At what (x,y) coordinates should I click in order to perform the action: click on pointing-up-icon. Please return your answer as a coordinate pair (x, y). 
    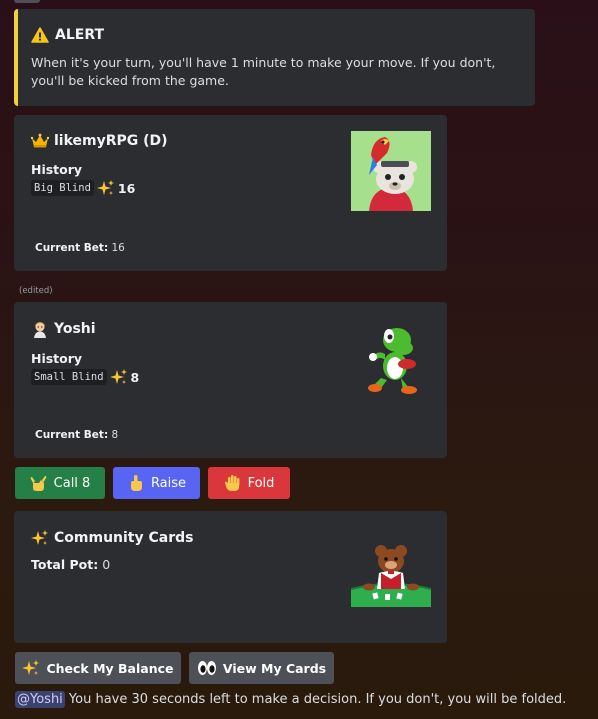
    Looking at the image, I should click on (136, 483).